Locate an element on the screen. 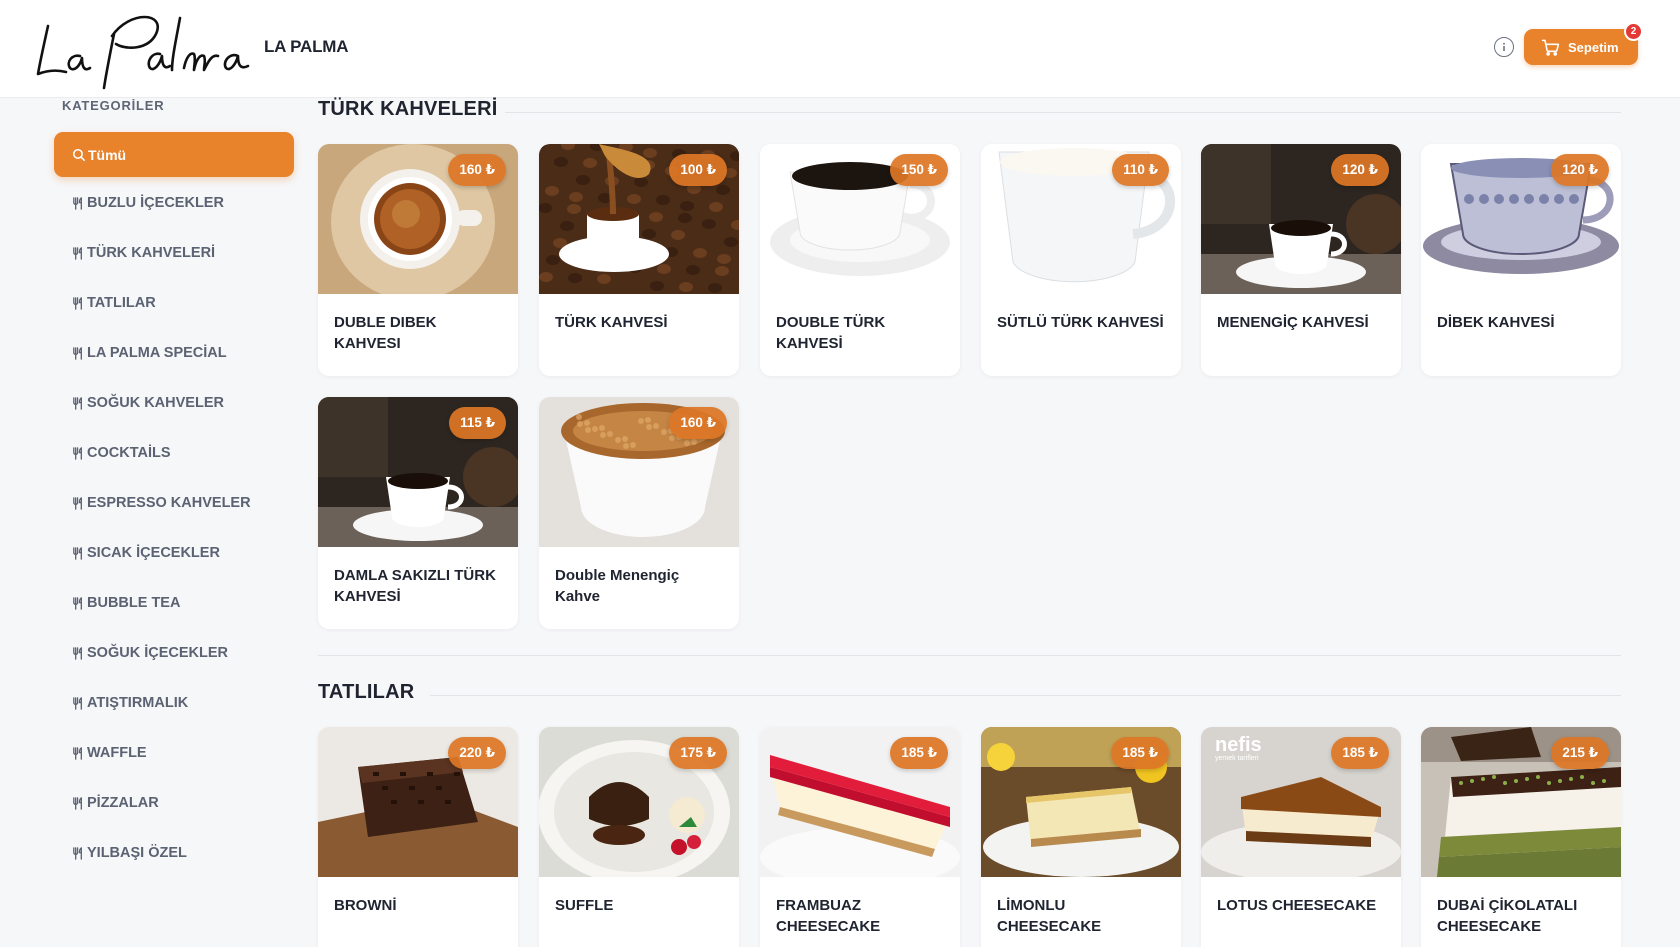  category-item: ATIŞTIRMALIK is located at coordinates (129, 703).